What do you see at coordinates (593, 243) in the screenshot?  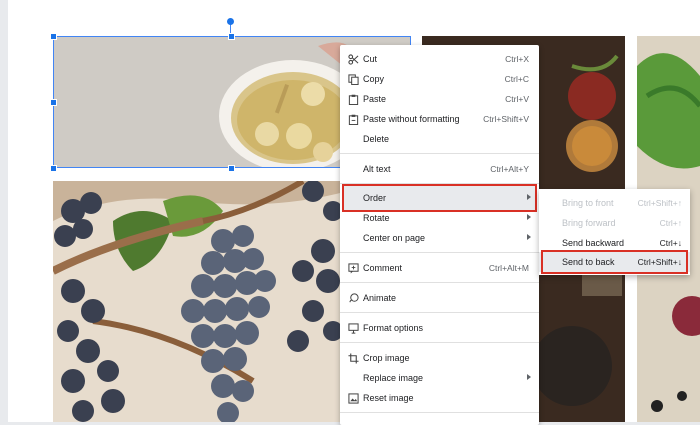 I see `submenu-item-label: Send backward` at bounding box center [593, 243].